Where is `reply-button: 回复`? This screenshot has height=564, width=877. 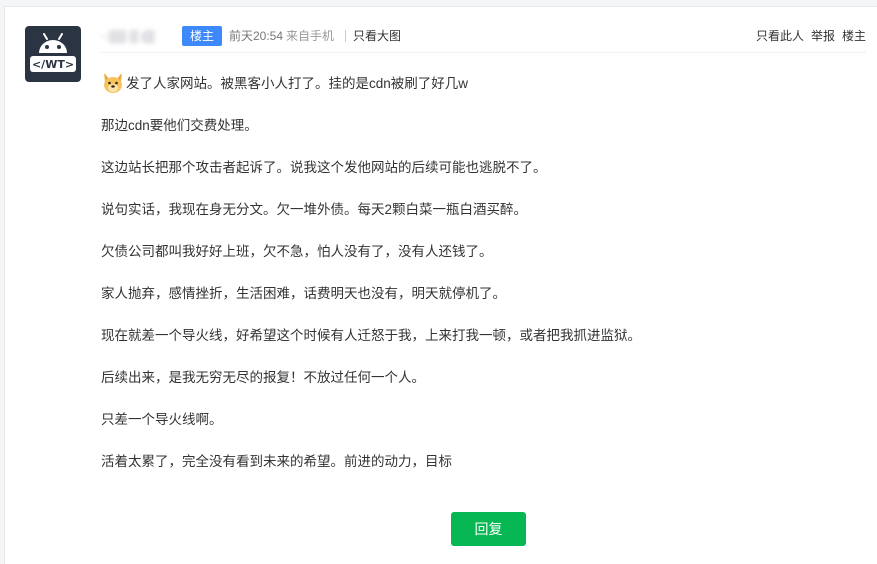
reply-button: 回复 is located at coordinates (488, 529).